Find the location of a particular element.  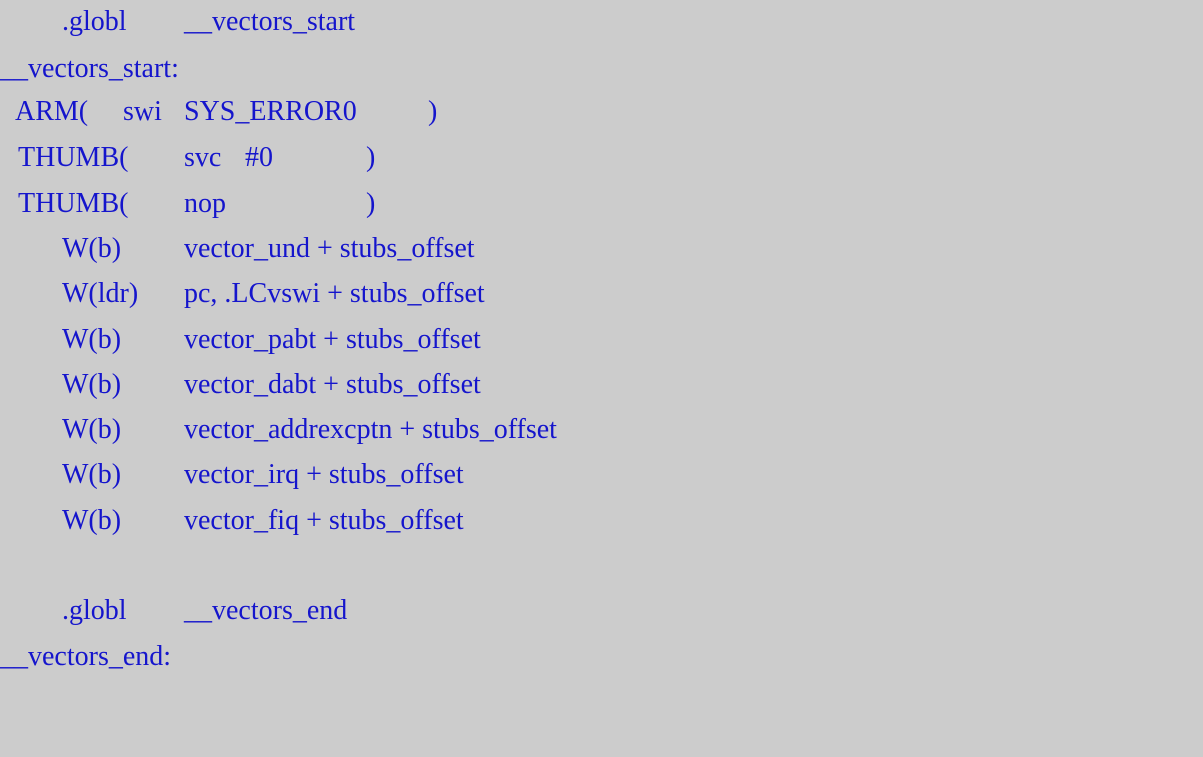

code-line-label-vectors-start: __vectors_start: is located at coordinates (89, 69).